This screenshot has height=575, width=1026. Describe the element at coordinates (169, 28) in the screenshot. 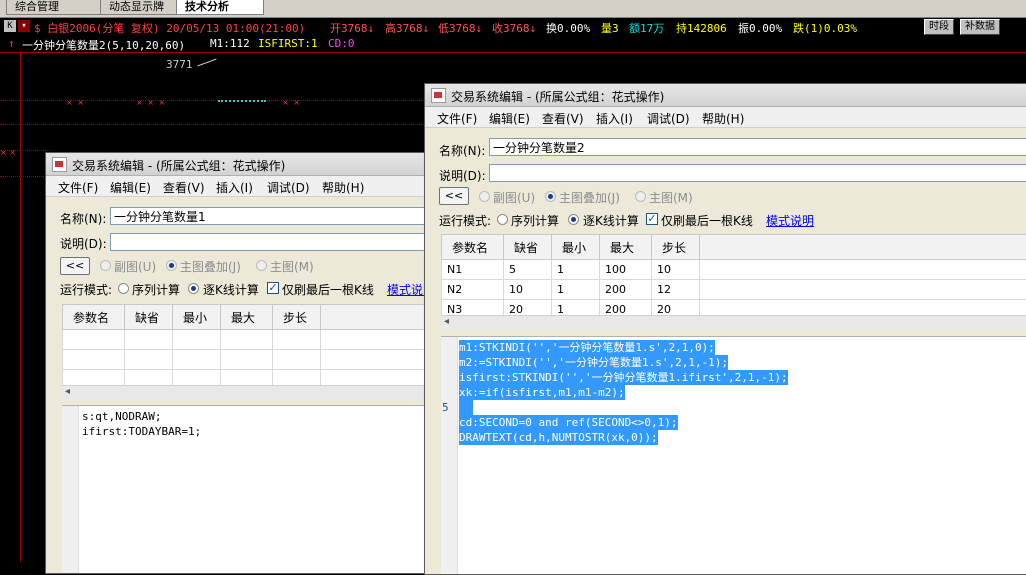

I see `symbol-name: $ 白银2006(分笔 复权) 20/05/13 01:00(21:00)` at that location.